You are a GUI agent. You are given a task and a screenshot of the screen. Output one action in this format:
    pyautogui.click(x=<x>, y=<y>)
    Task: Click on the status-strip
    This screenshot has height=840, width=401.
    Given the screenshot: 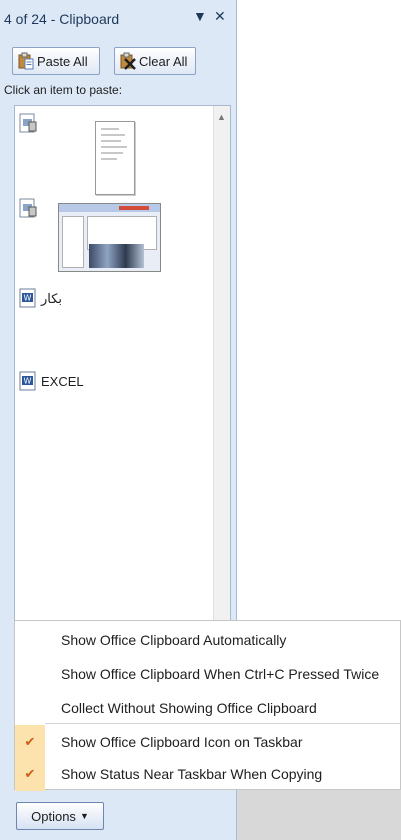 What is the action you would take?
    pyautogui.click(x=319, y=815)
    